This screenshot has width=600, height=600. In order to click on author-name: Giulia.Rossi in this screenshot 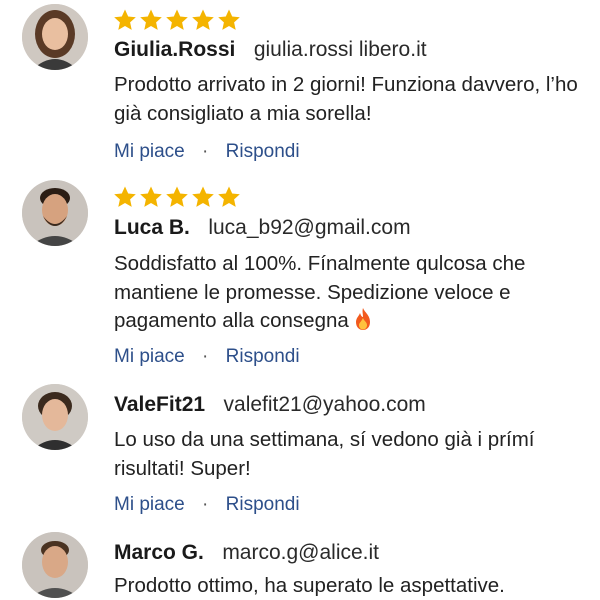, I will do `click(174, 49)`.